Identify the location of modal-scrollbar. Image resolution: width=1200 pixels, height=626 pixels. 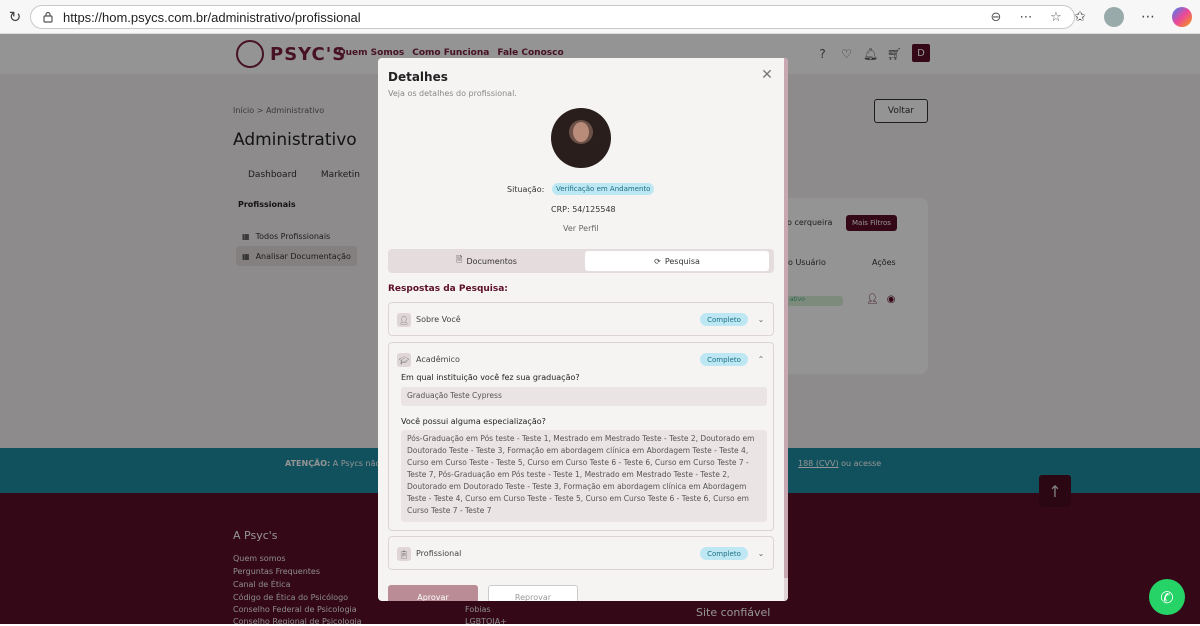
(786, 329).